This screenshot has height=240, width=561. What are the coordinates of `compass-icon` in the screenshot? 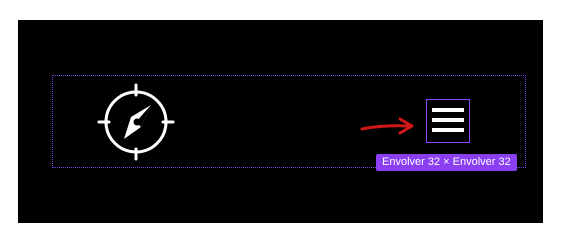 It's located at (136, 122).